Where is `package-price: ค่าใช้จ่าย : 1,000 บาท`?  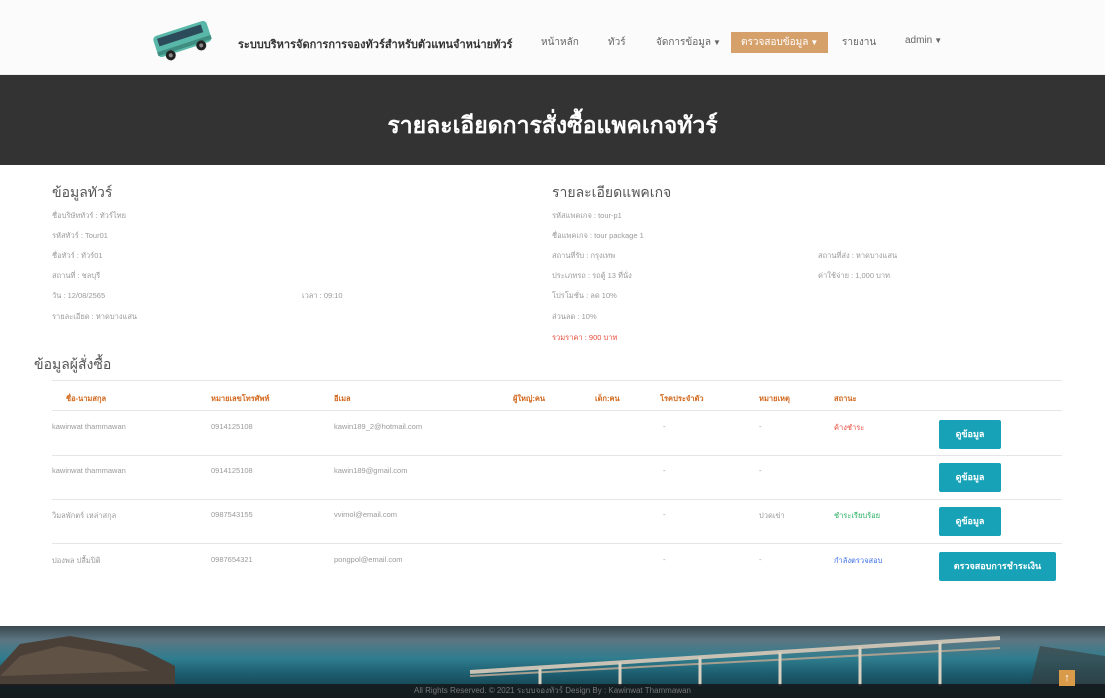 package-price: ค่าใช้จ่าย : 1,000 บาท is located at coordinates (854, 275).